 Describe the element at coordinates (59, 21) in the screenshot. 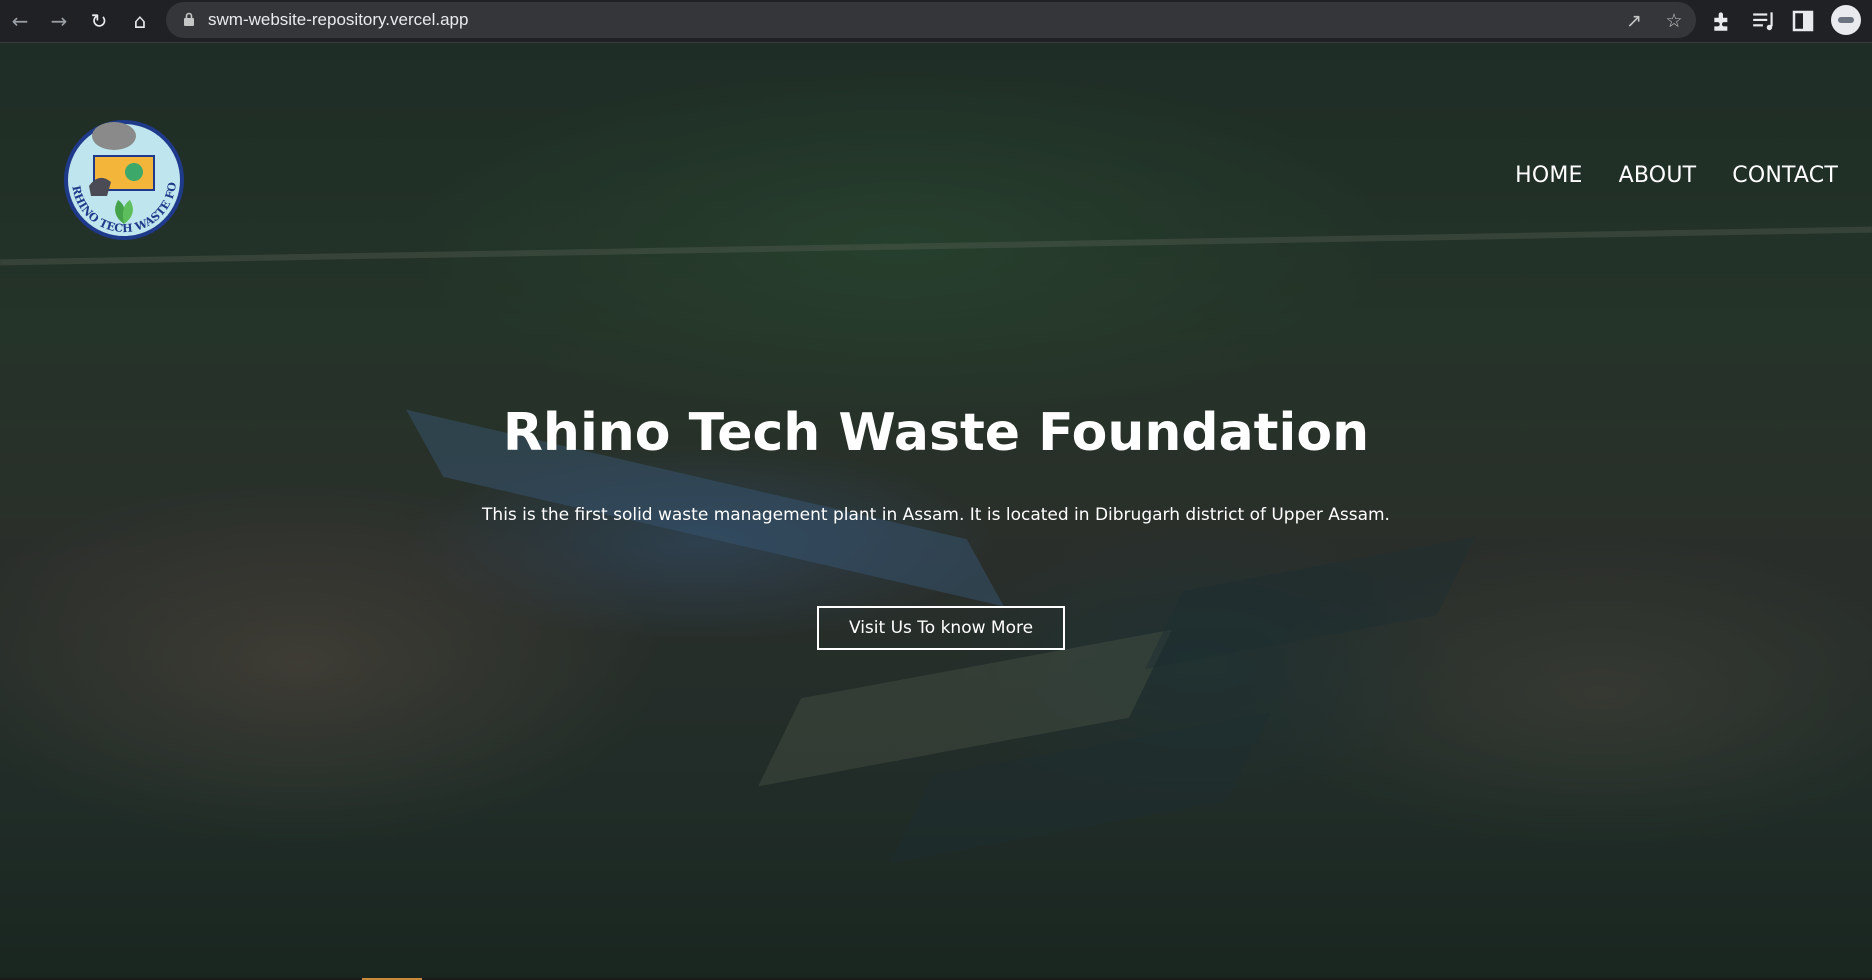

I see `forward-icon: →` at that location.